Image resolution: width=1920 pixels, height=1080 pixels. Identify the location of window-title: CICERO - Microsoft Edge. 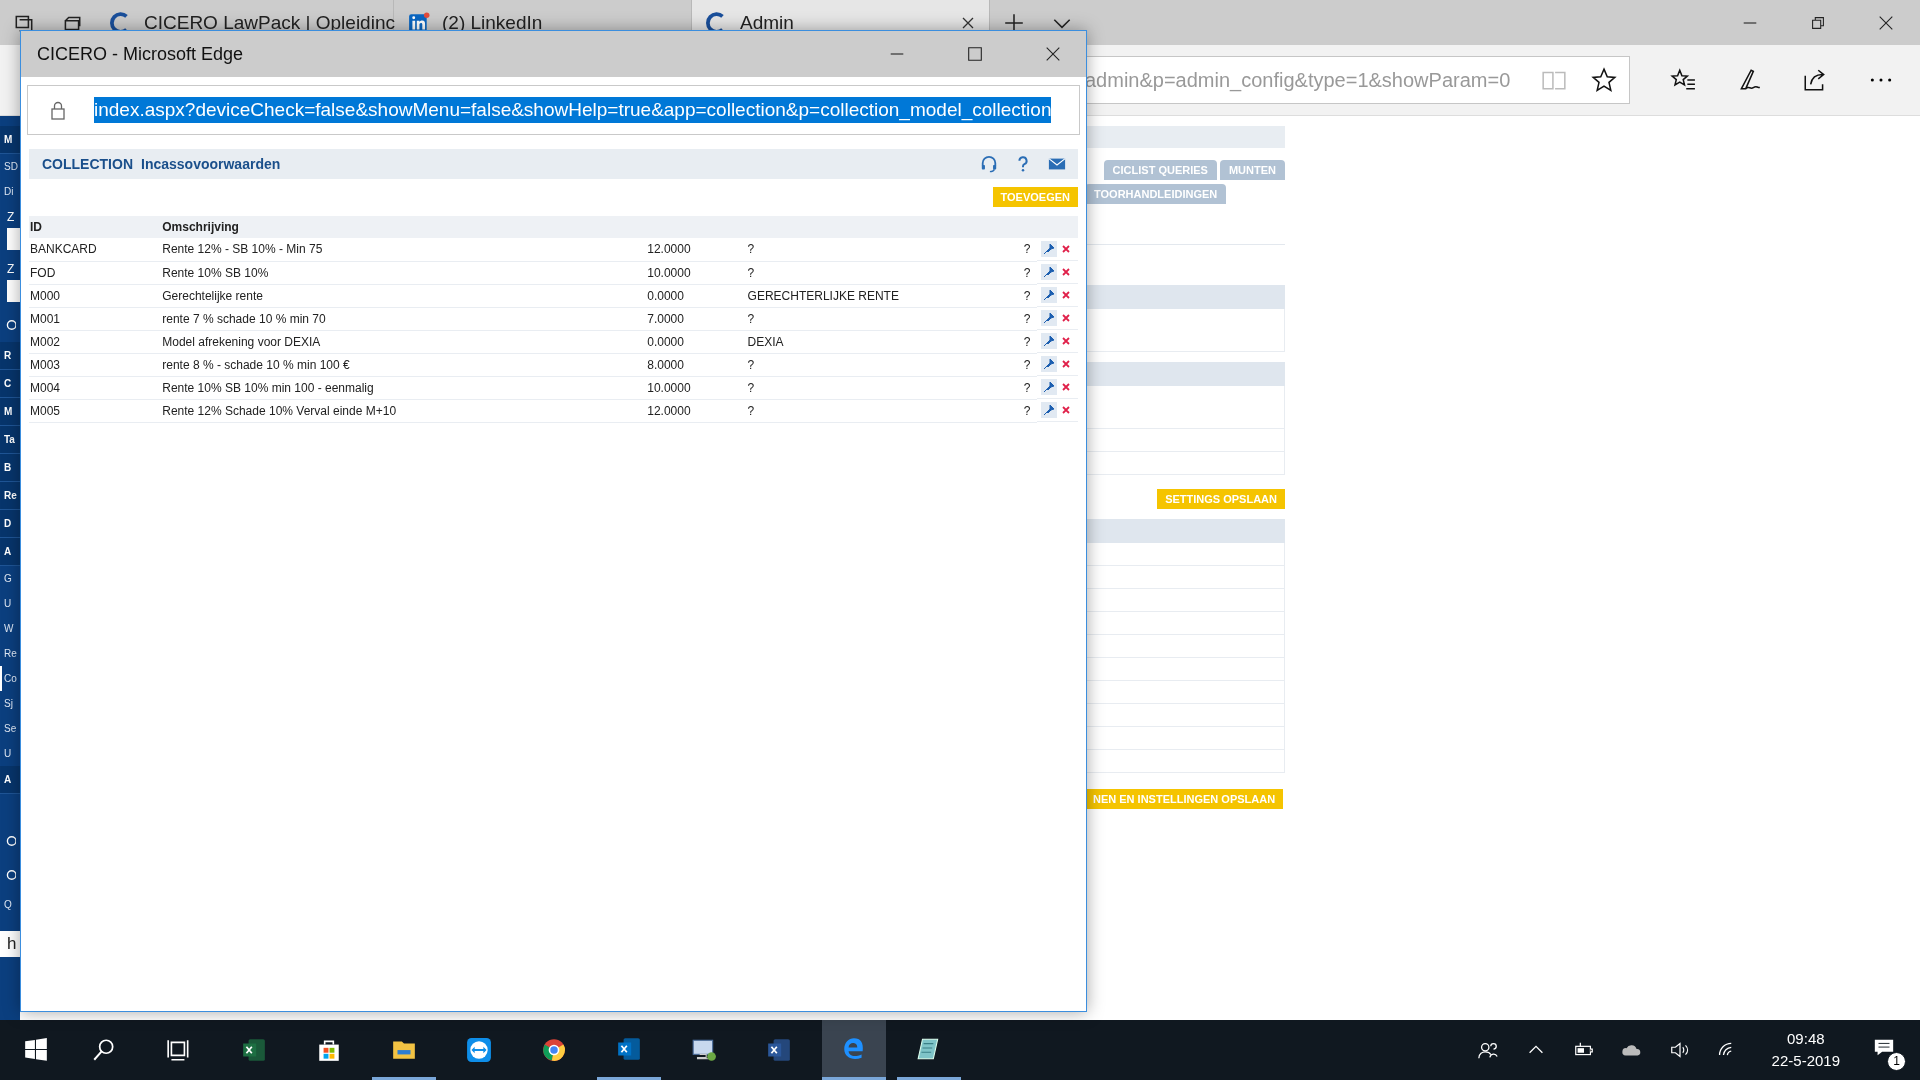
(140, 54).